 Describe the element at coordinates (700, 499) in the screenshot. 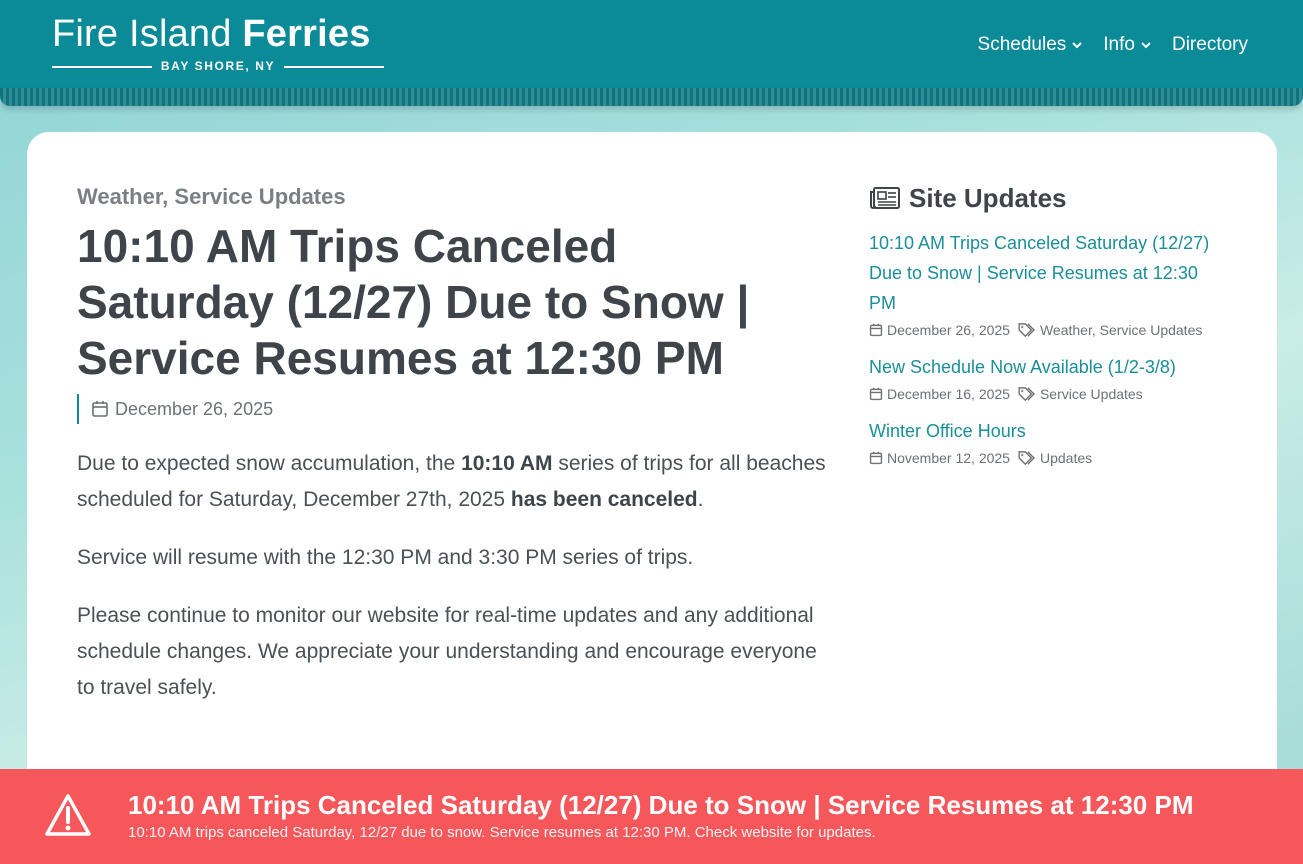

I see `p1-text-e: .` at that location.